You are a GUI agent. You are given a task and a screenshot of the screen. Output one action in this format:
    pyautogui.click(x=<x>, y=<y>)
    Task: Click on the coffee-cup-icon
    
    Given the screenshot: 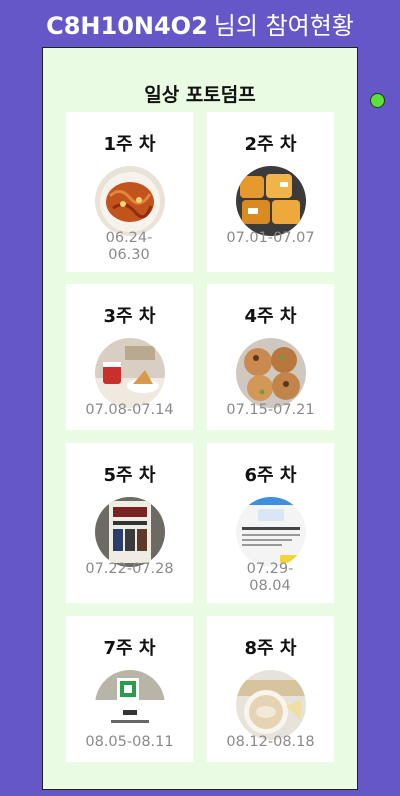 What is the action you would take?
    pyautogui.click(x=271, y=705)
    